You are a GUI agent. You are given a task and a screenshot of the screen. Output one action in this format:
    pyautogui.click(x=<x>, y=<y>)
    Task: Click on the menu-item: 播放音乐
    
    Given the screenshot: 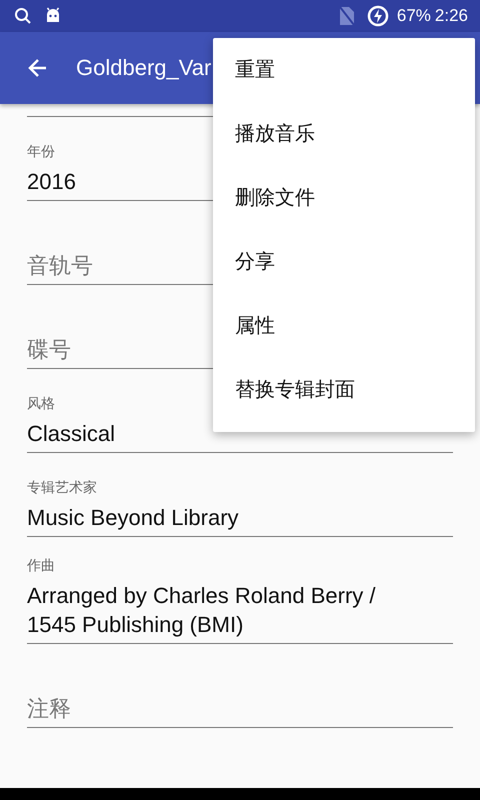 What is the action you would take?
    pyautogui.click(x=344, y=139)
    